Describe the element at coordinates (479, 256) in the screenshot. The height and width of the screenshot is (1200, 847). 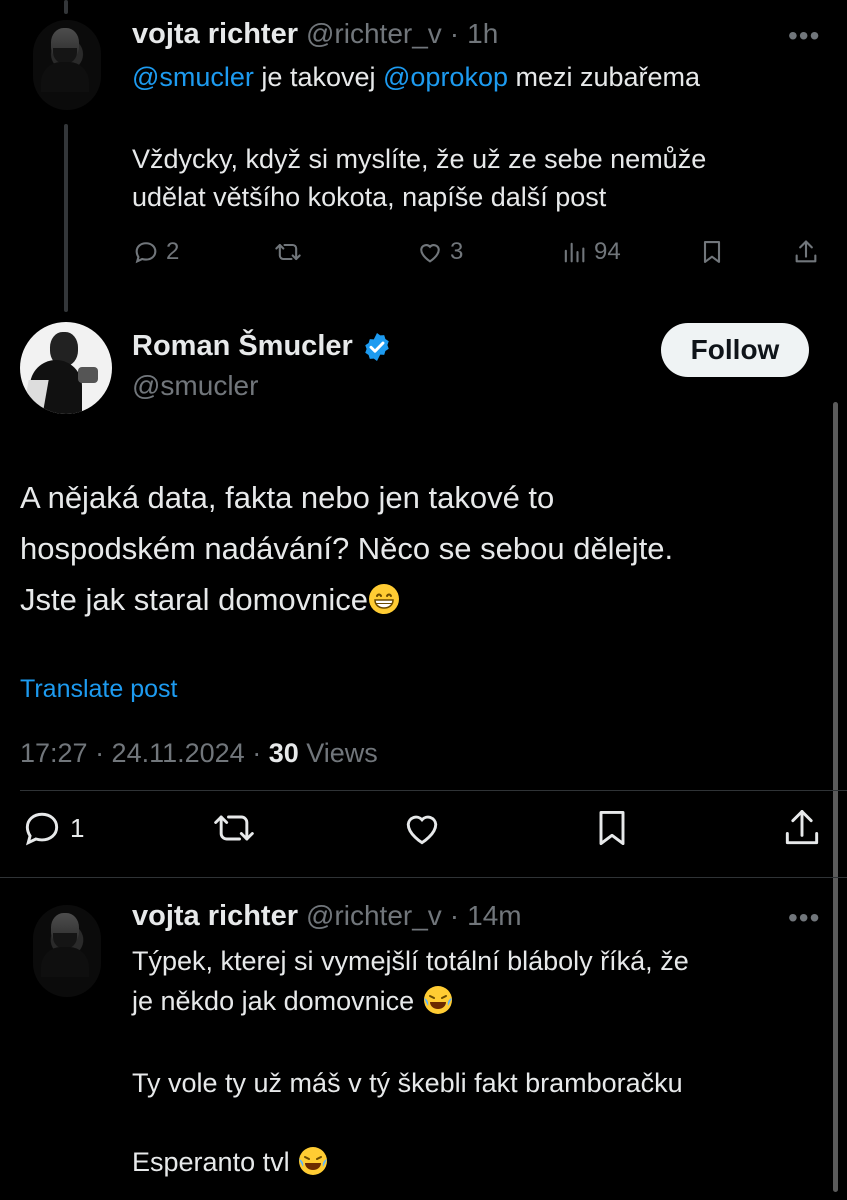
I see `tweet1-actions: 2 3 94` at that location.